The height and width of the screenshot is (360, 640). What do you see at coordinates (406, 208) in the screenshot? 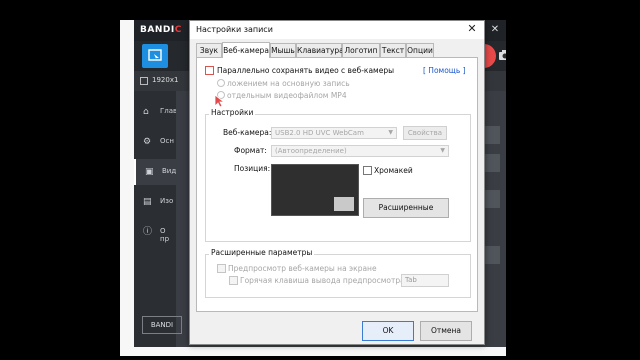
I see `advanced-button: Расширенные` at bounding box center [406, 208].